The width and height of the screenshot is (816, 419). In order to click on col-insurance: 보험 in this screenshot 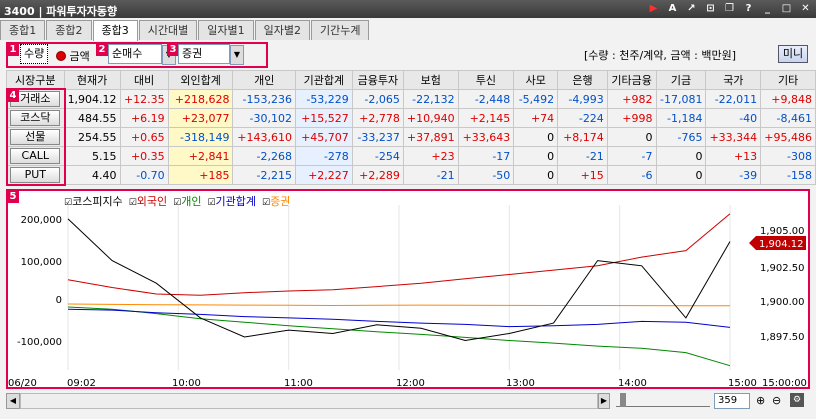, I will do `click(430, 80)`.